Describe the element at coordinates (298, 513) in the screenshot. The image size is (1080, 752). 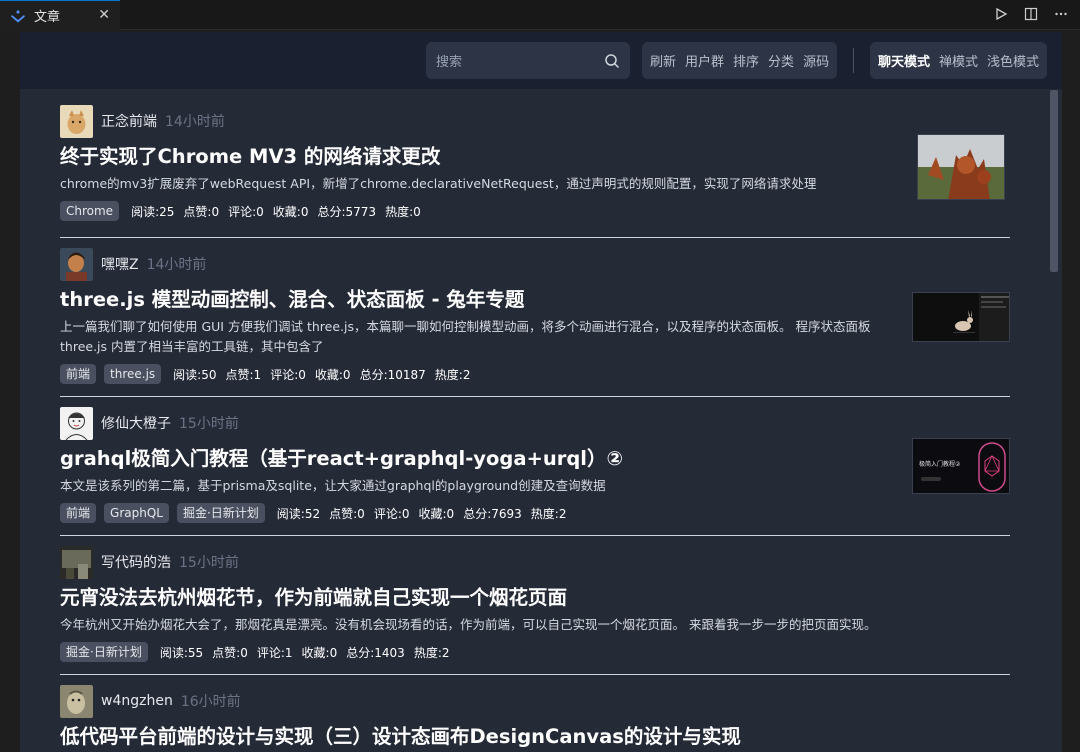
I see `read-count: 阅读:52` at that location.